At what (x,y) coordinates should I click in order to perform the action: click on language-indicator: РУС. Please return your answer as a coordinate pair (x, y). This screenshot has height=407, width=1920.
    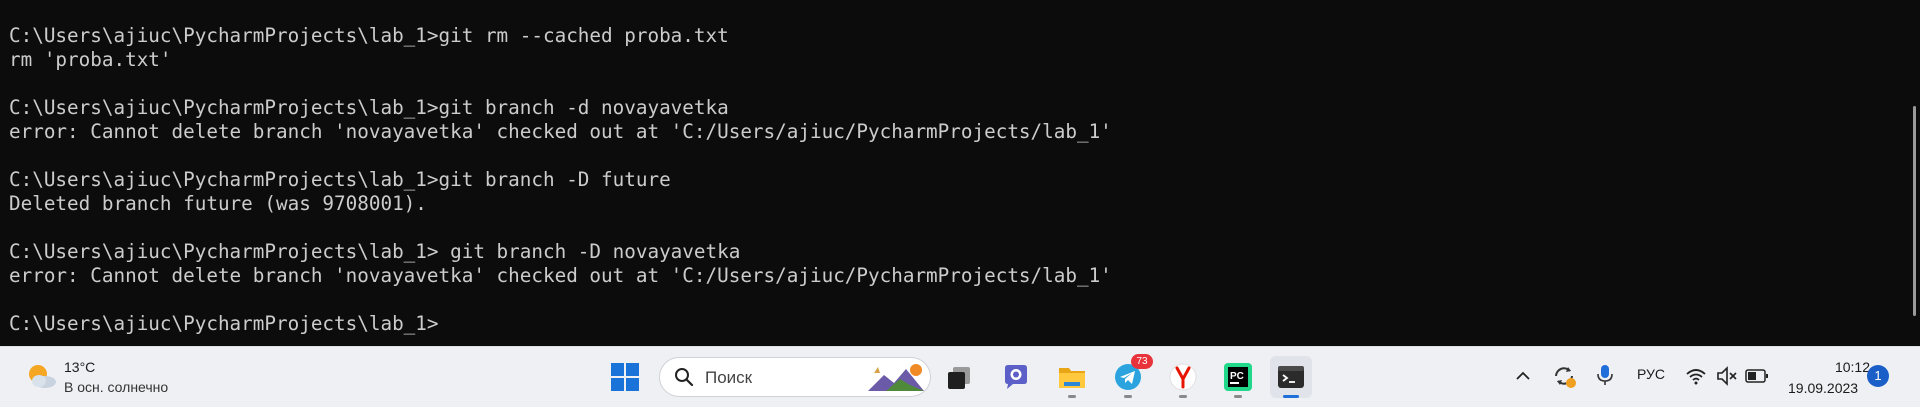
    Looking at the image, I should click on (1651, 374).